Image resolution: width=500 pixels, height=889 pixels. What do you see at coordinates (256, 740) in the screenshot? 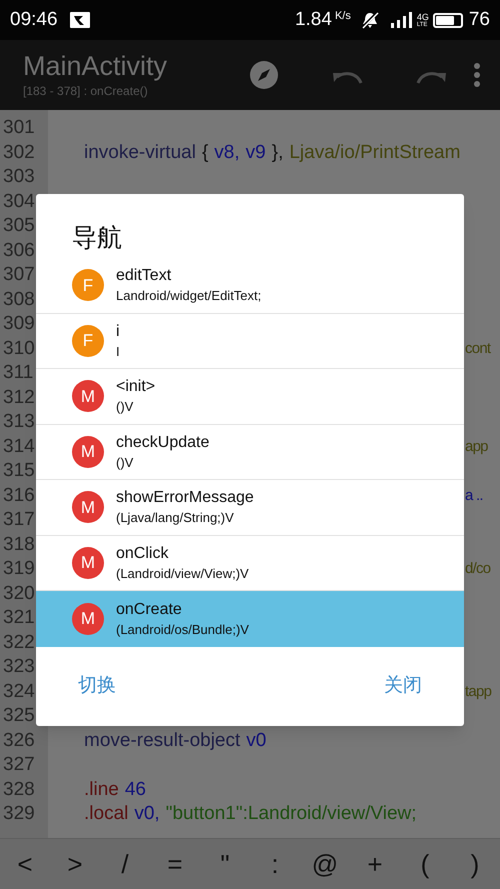
I see `code-token: v0` at bounding box center [256, 740].